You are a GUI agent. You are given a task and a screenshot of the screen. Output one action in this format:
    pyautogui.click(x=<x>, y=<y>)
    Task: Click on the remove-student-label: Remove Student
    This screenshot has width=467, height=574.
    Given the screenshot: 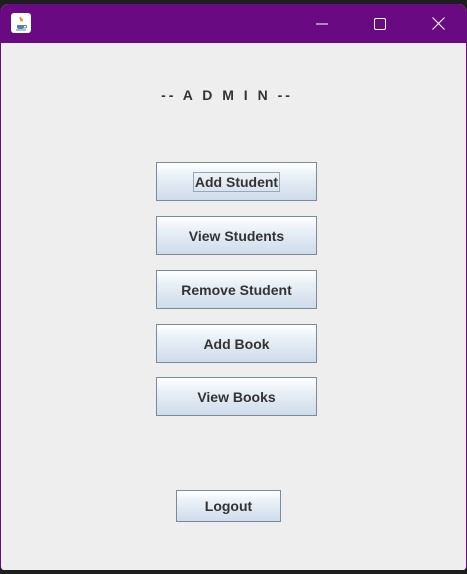 What is the action you would take?
    pyautogui.click(x=236, y=289)
    